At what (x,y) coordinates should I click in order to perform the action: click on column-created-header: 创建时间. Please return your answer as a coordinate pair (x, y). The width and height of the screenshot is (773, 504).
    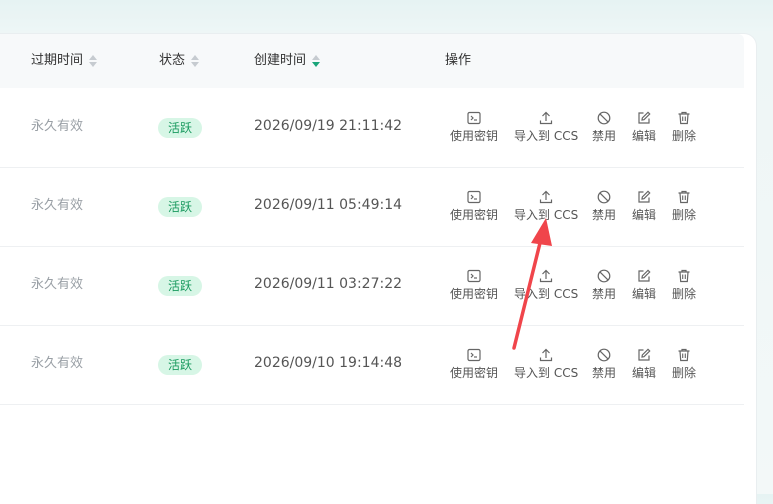
    Looking at the image, I should click on (287, 61).